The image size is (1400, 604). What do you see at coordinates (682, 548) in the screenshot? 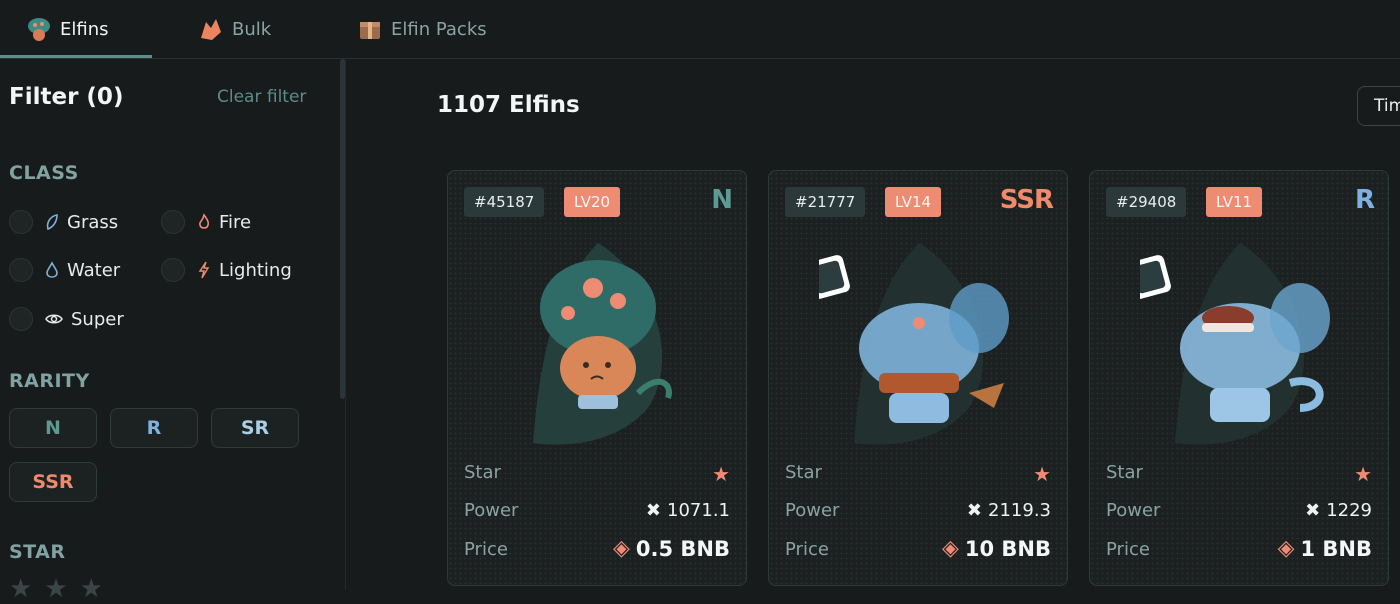
I see `price-amount: 0.5 BNB` at bounding box center [682, 548].